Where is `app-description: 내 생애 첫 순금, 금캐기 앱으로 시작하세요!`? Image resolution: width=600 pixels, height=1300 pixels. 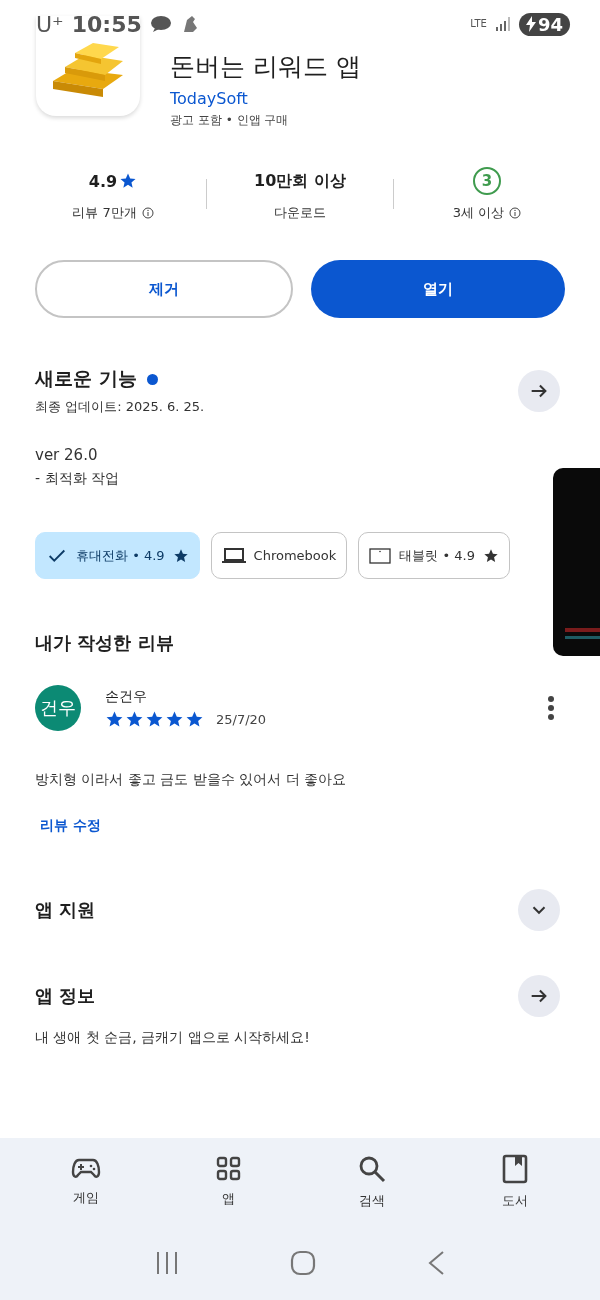
app-description: 내 생애 첫 순금, 금캐기 앱으로 시작하세요! is located at coordinates (172, 1038).